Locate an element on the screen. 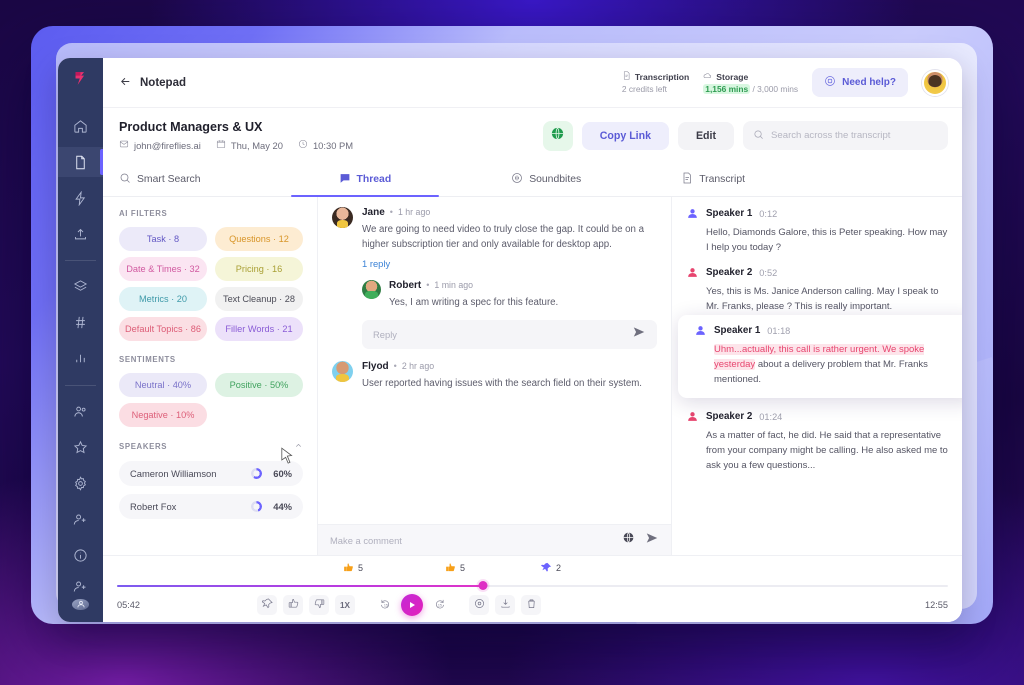  sidebar-item-analytics is located at coordinates (80, 359).